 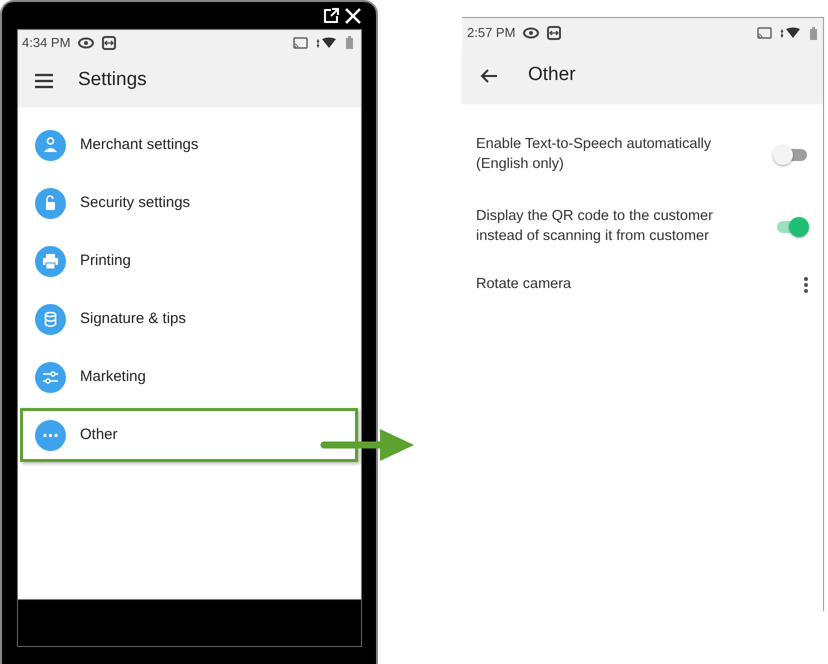 What do you see at coordinates (46, 43) in the screenshot?
I see `status-time: 4:34 PM` at bounding box center [46, 43].